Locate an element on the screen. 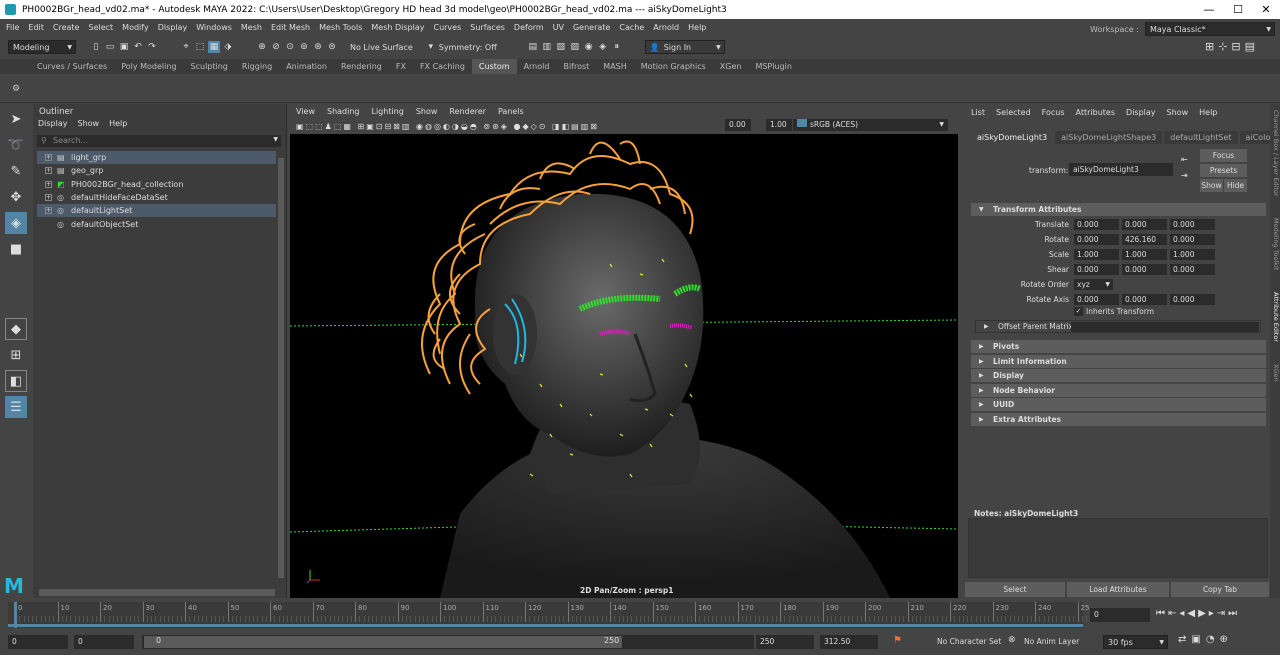 The image size is (1280, 655). translate-y-field: 0.000 is located at coordinates (1144, 224).